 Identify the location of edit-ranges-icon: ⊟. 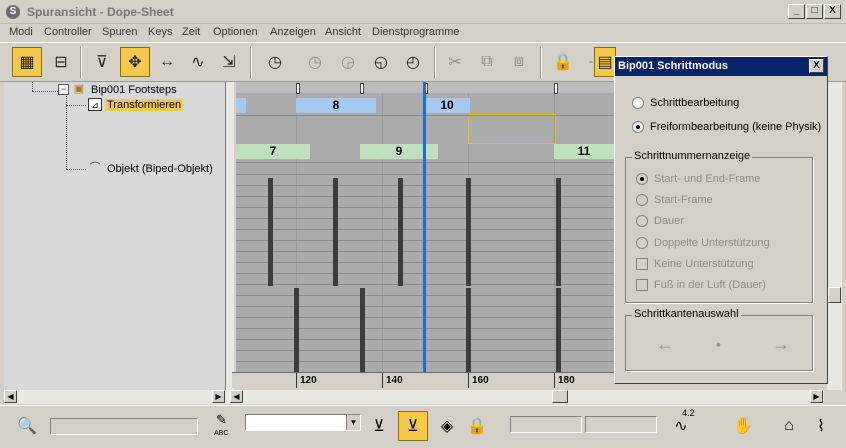
(61, 62).